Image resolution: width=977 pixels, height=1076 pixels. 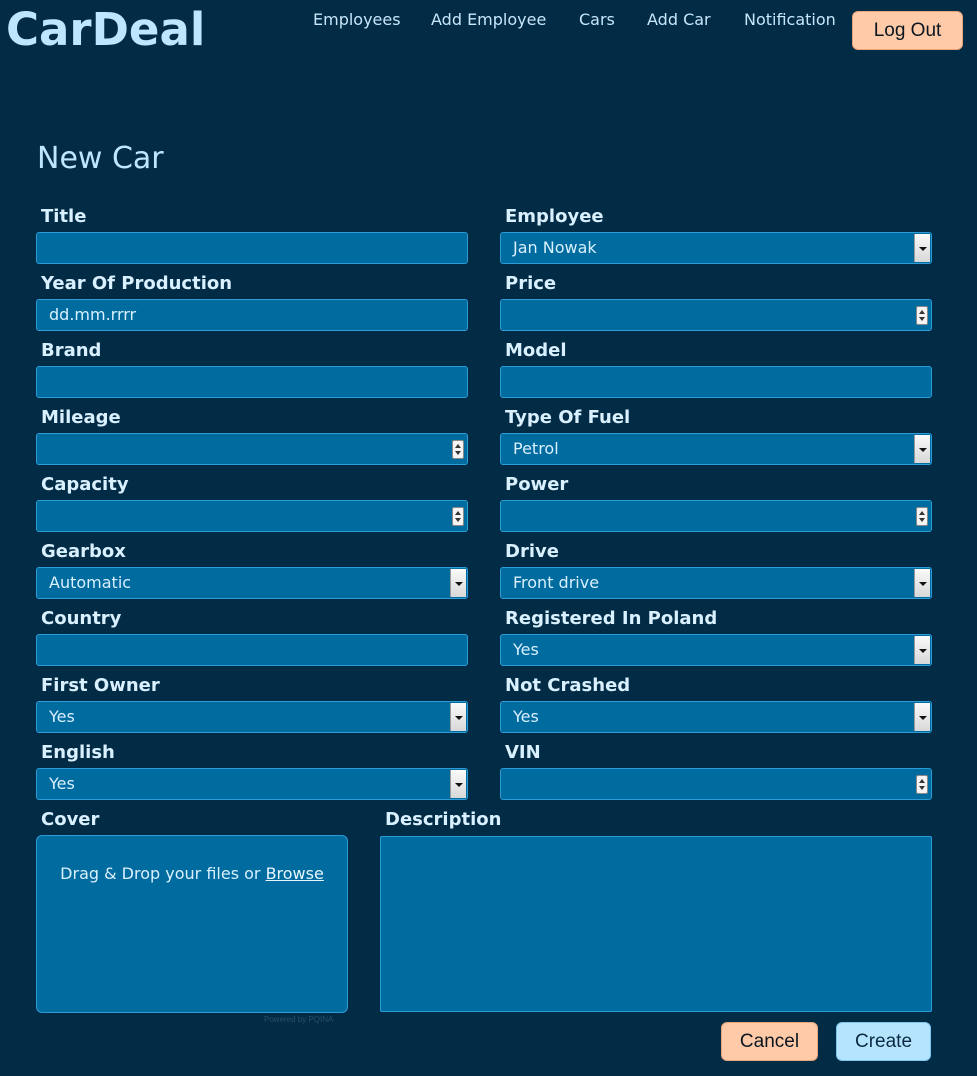 What do you see at coordinates (137, 283) in the screenshot?
I see `year-label: Year Of Production` at bounding box center [137, 283].